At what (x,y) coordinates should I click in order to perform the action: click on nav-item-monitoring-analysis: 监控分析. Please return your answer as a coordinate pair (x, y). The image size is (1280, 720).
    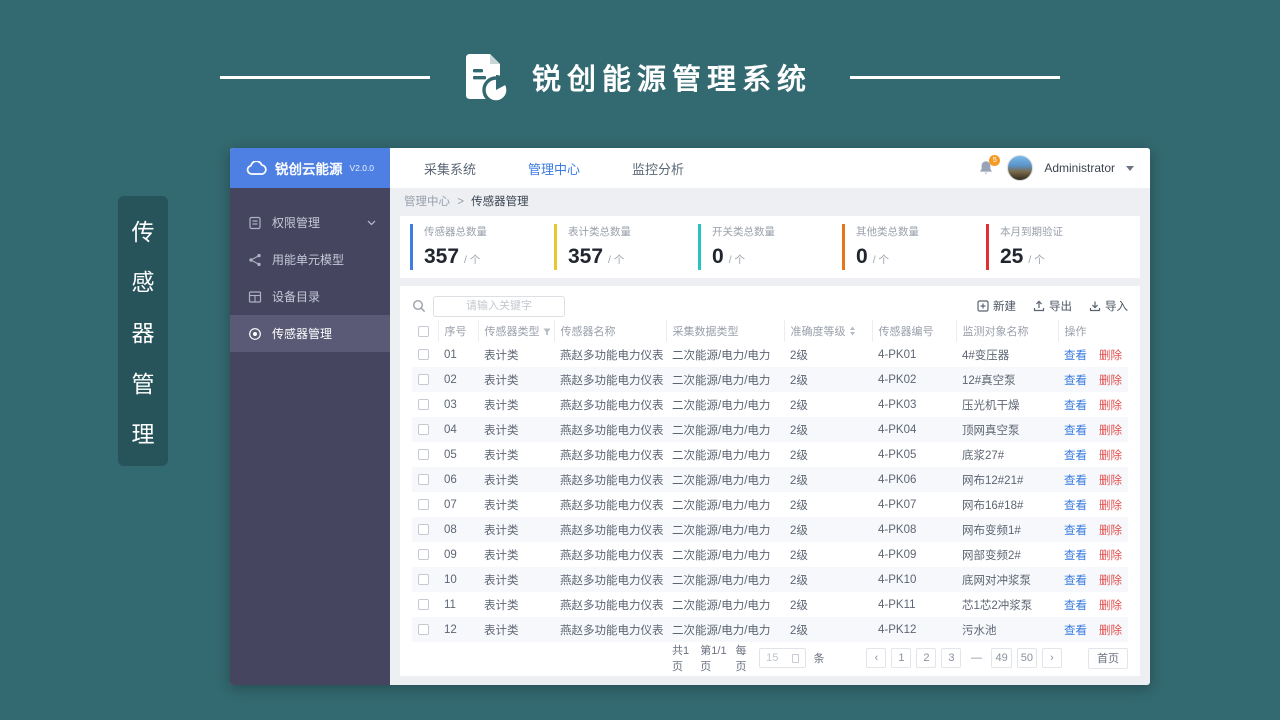
    Looking at the image, I should click on (658, 168).